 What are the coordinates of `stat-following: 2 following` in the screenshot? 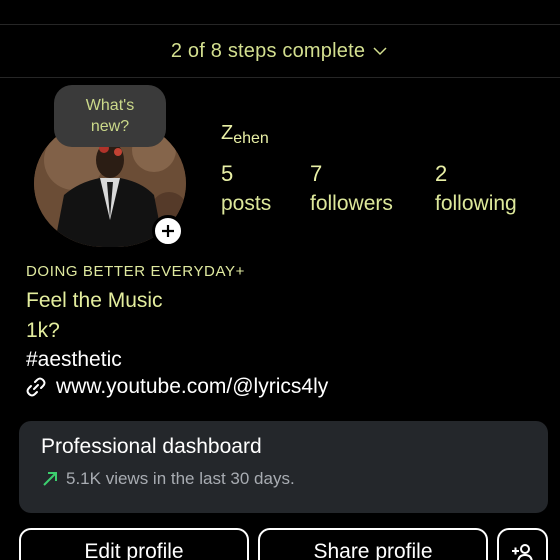 It's located at (476, 190).